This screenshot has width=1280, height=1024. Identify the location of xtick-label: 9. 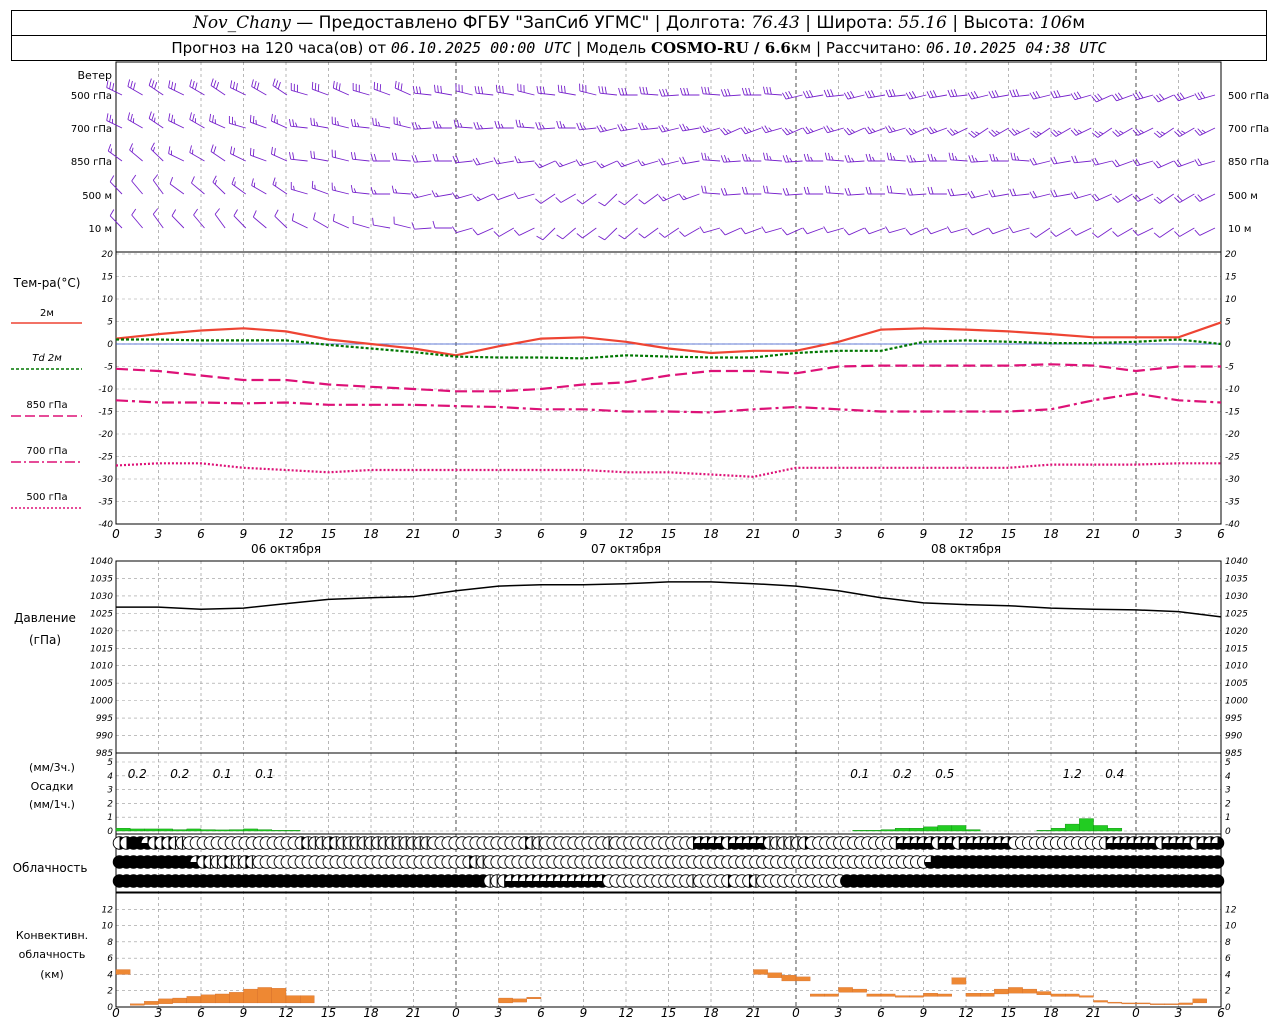
(924, 534).